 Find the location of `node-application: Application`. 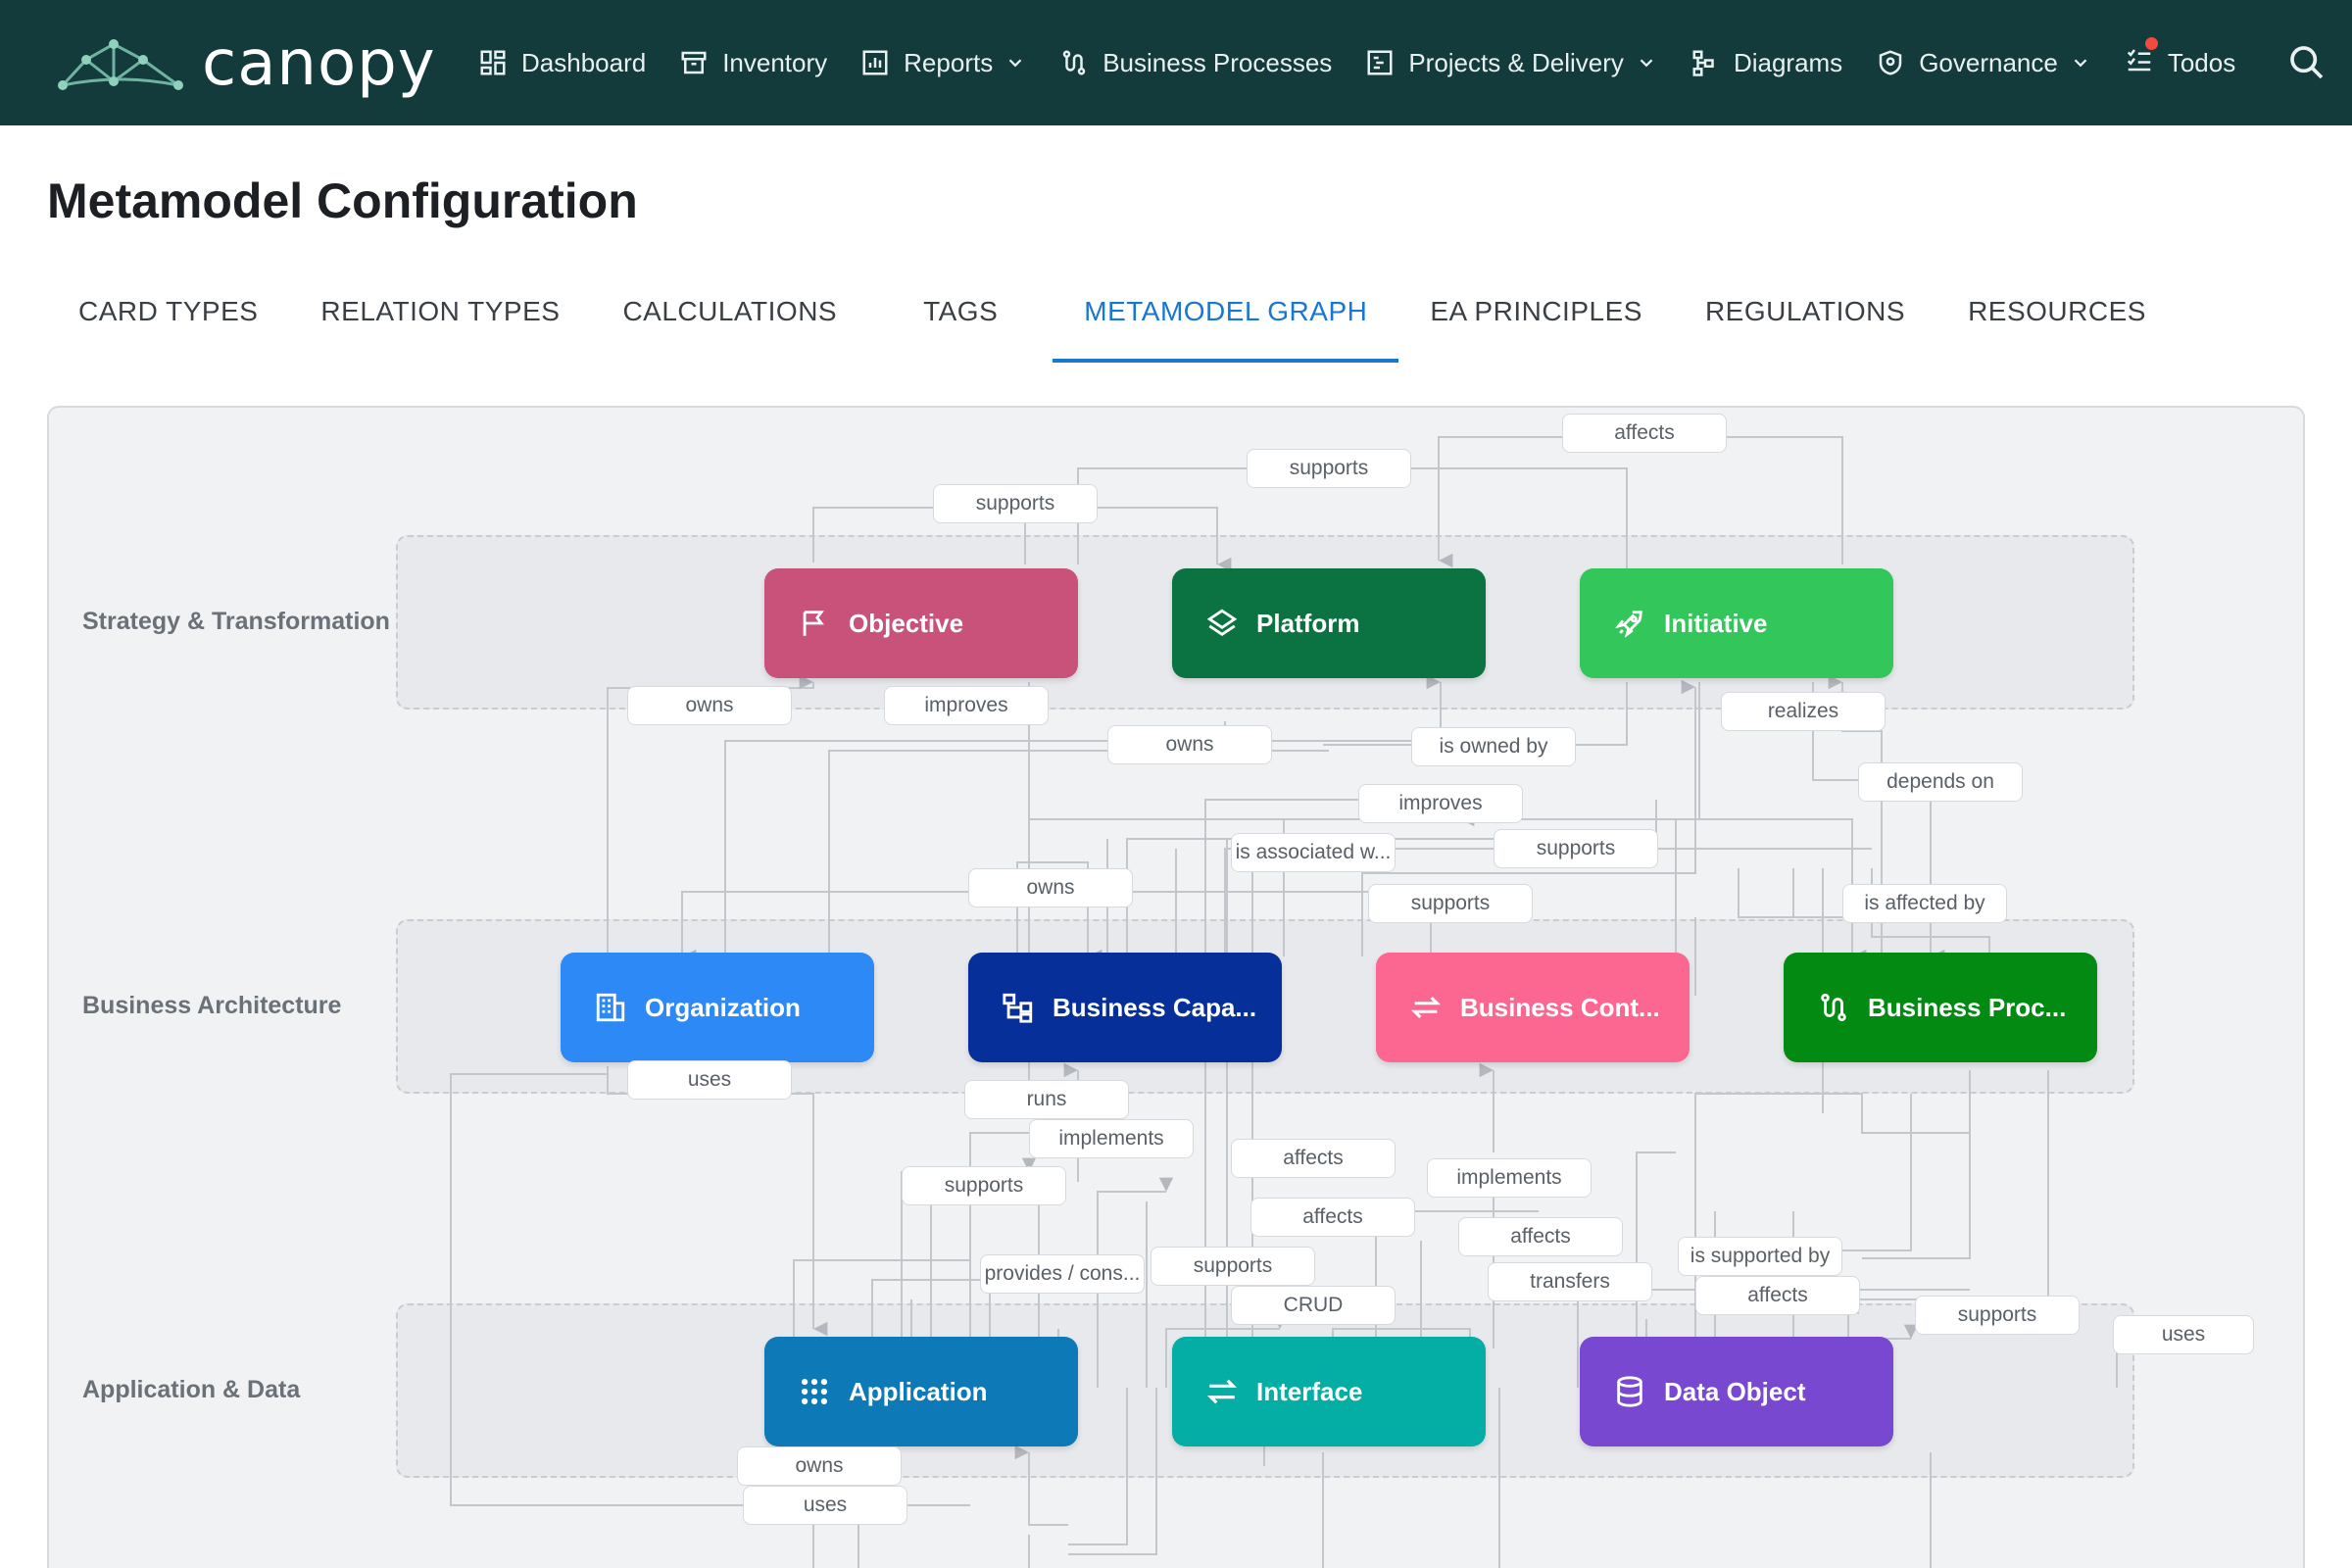

node-application: Application is located at coordinates (921, 1391).